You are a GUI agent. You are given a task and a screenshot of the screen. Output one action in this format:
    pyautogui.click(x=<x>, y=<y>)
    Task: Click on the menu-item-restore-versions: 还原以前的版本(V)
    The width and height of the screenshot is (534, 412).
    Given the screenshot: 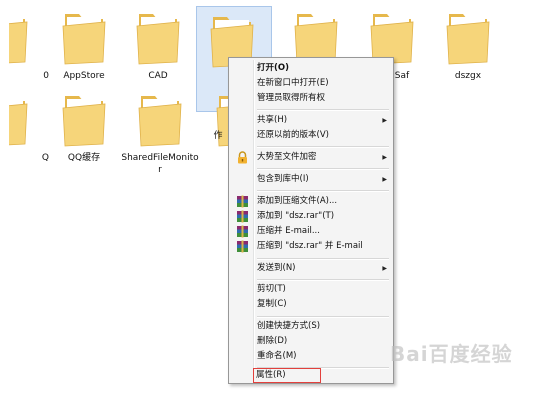 What is the action you would take?
    pyautogui.click(x=311, y=135)
    